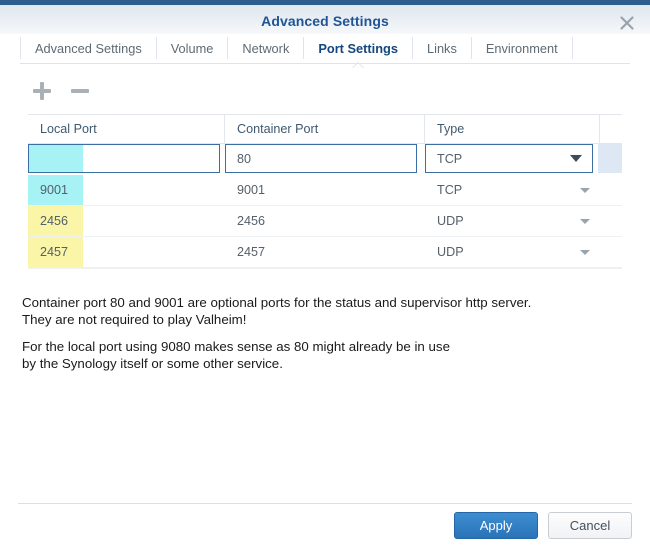  What do you see at coordinates (251, 190) in the screenshot?
I see `container-port-value: 9001` at bounding box center [251, 190].